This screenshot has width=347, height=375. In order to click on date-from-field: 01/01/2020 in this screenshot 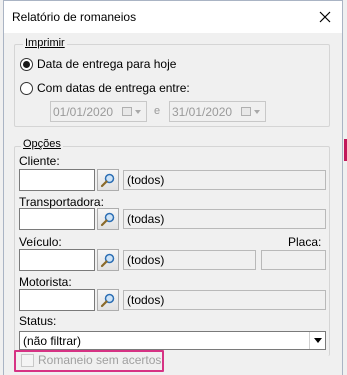, I will do `click(98, 111)`.